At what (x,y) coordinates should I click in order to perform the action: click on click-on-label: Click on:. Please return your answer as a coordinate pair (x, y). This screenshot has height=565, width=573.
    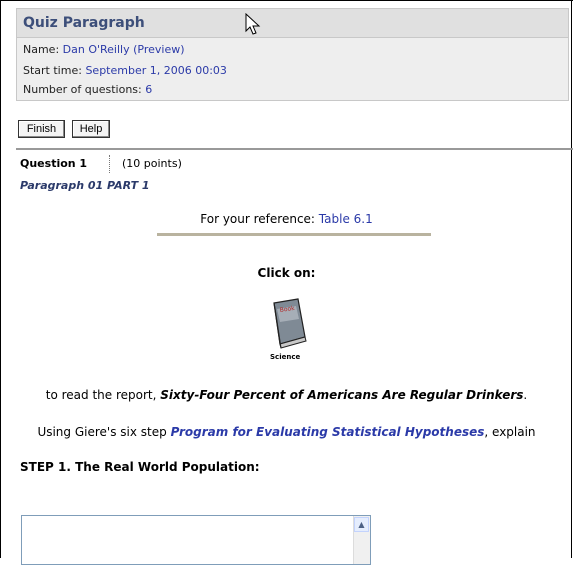
    Looking at the image, I should click on (286, 273).